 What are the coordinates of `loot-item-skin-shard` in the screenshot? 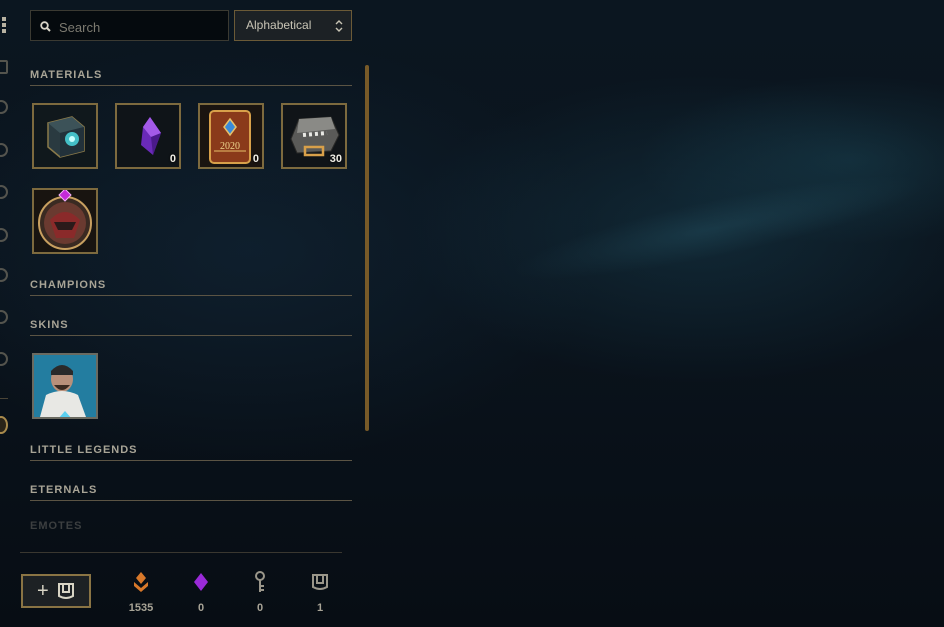 It's located at (65, 386).